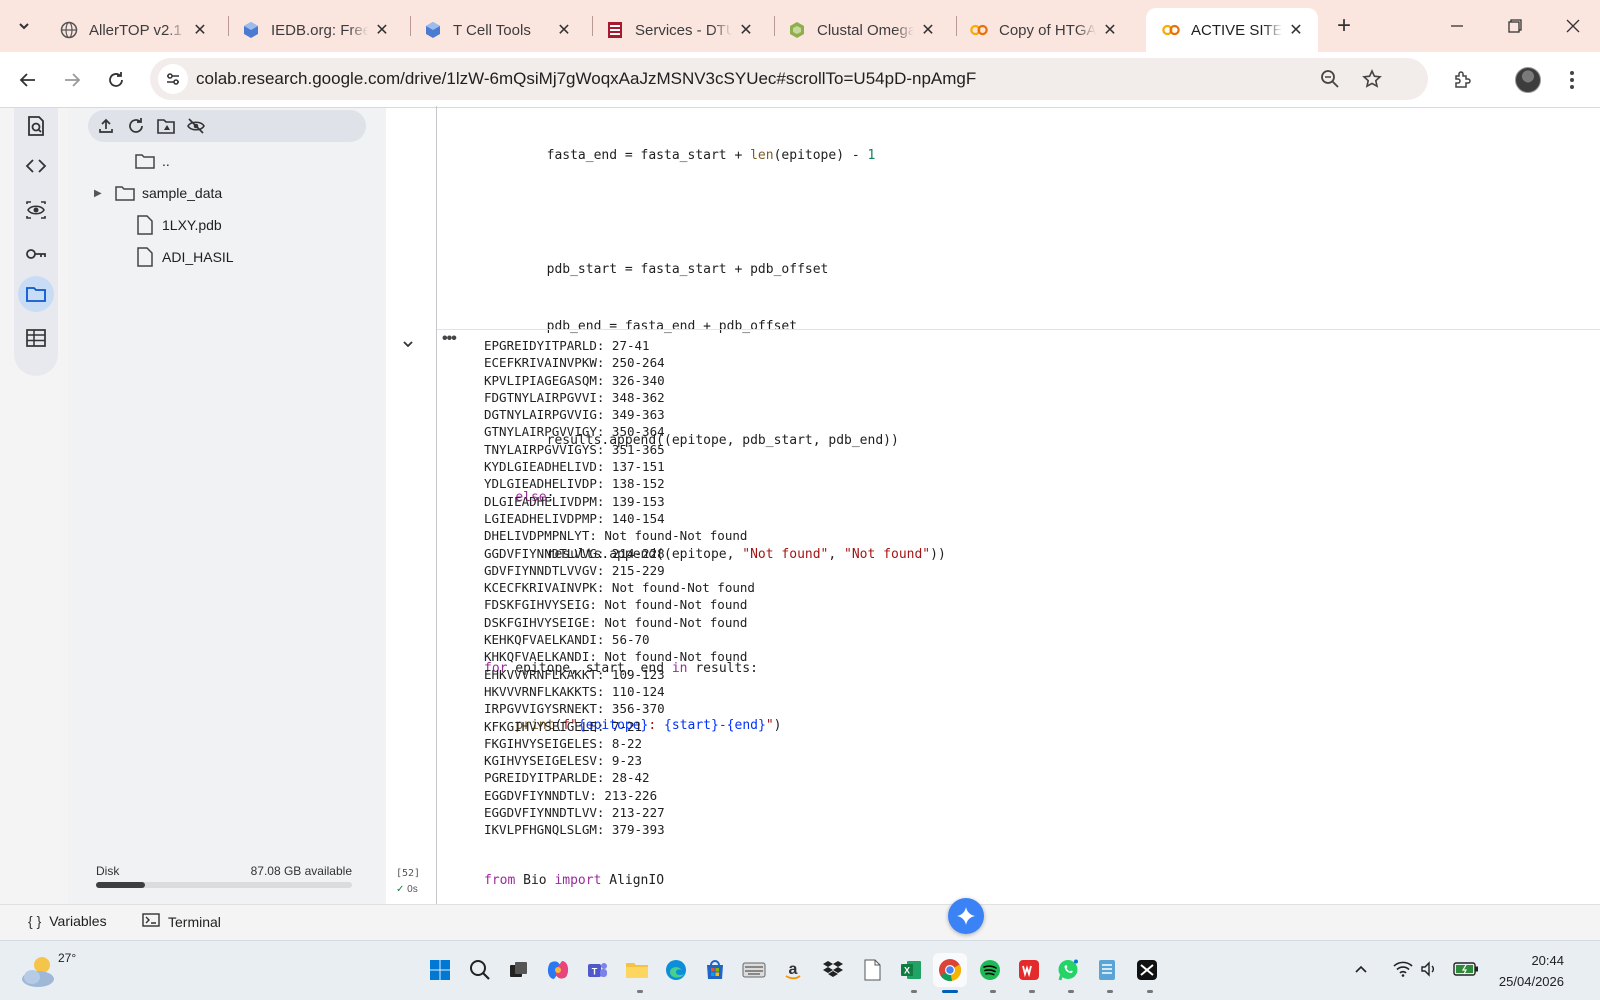 The width and height of the screenshot is (1600, 1000). Describe the element at coordinates (1429, 969) in the screenshot. I see `volume-icon` at that location.